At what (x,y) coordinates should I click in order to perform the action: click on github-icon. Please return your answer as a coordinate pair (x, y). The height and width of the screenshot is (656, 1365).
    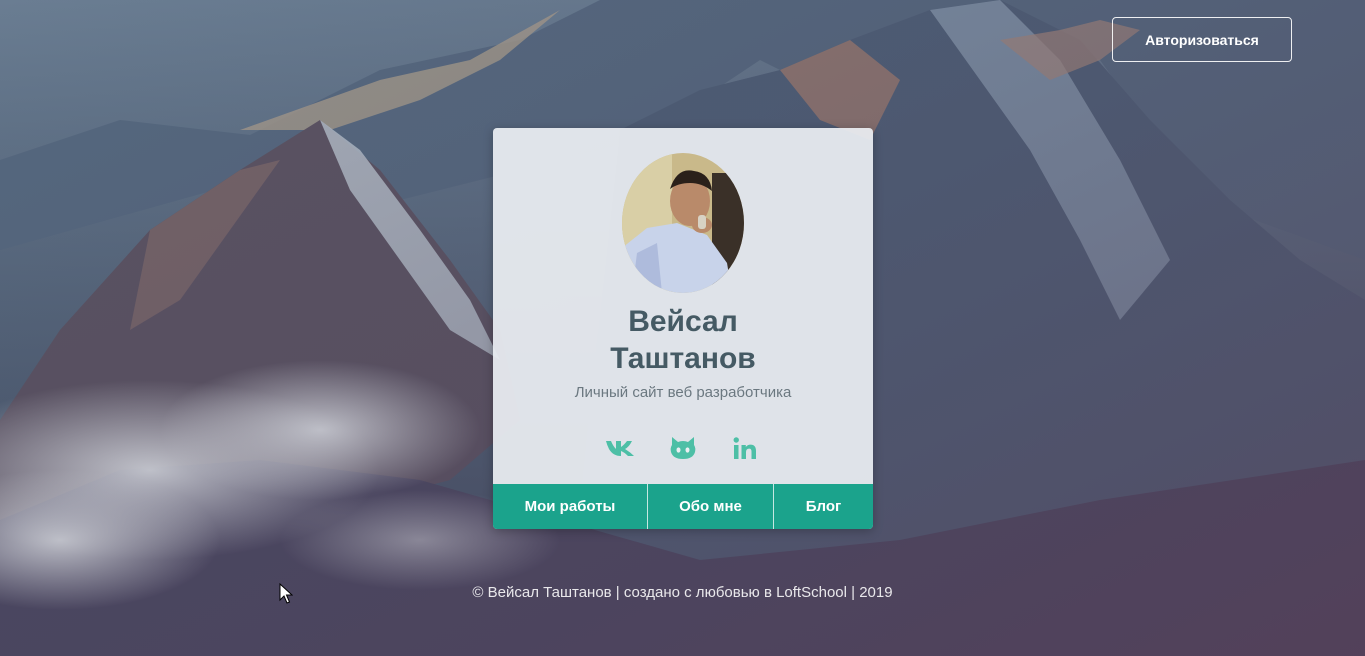
    Looking at the image, I should click on (683, 448).